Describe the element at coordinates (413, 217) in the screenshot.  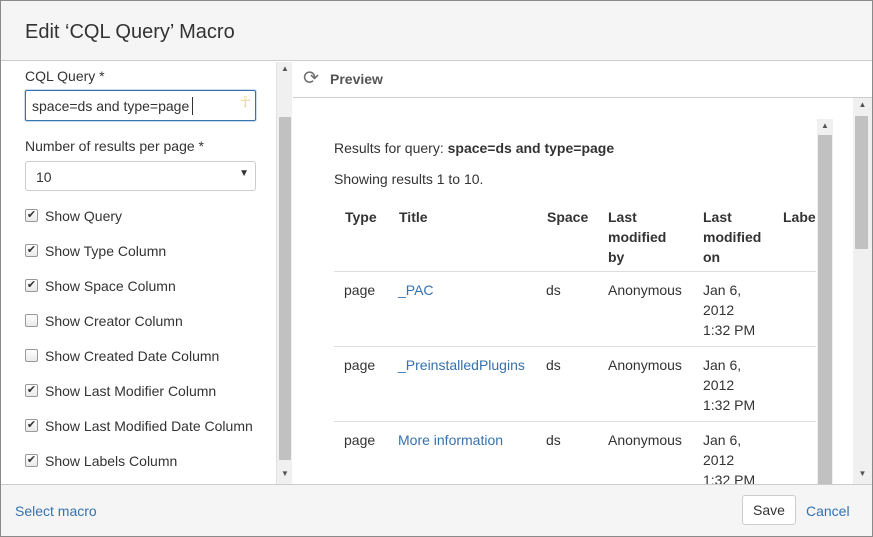
I see `column-header-title: Title` at that location.